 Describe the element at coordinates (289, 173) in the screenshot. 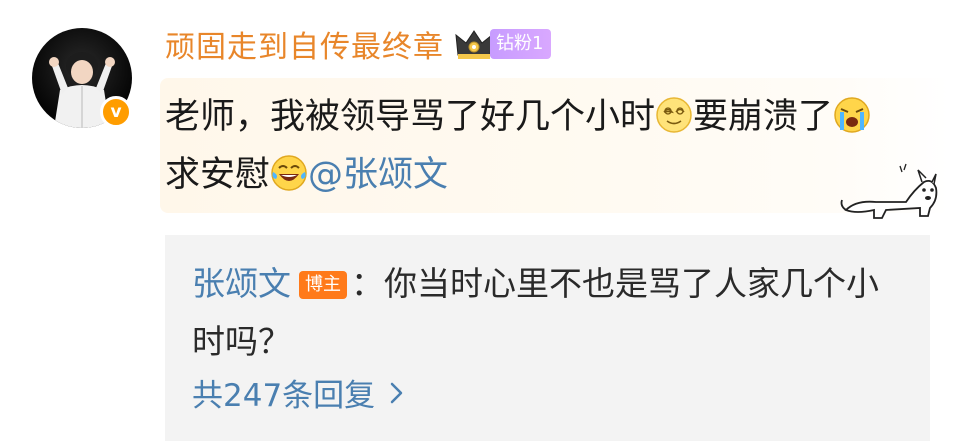

I see `laughing-tears-emoji` at that location.